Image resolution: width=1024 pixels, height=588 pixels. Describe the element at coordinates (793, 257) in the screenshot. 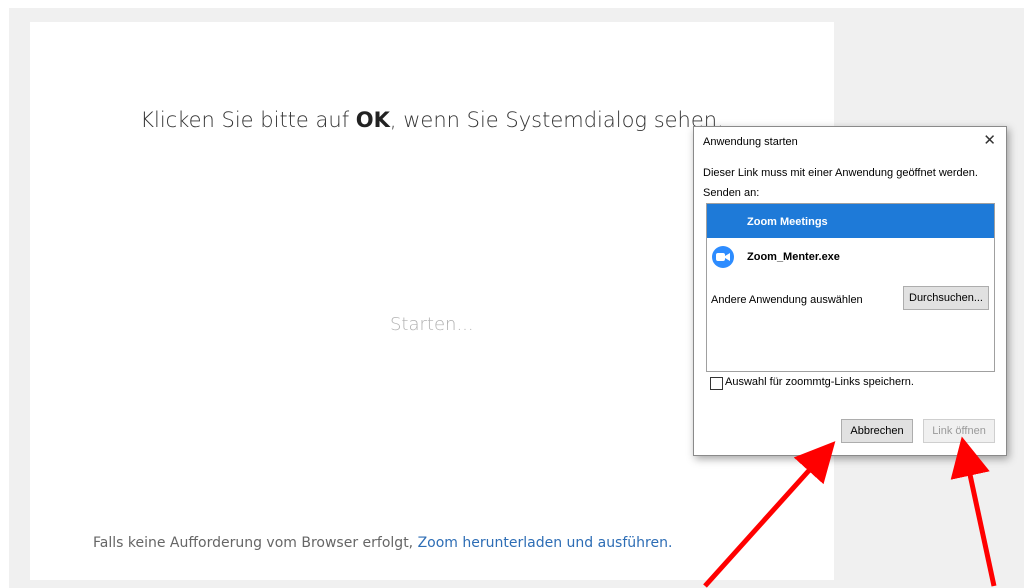

I see `app-label: Zoom_Menter.exe` at that location.